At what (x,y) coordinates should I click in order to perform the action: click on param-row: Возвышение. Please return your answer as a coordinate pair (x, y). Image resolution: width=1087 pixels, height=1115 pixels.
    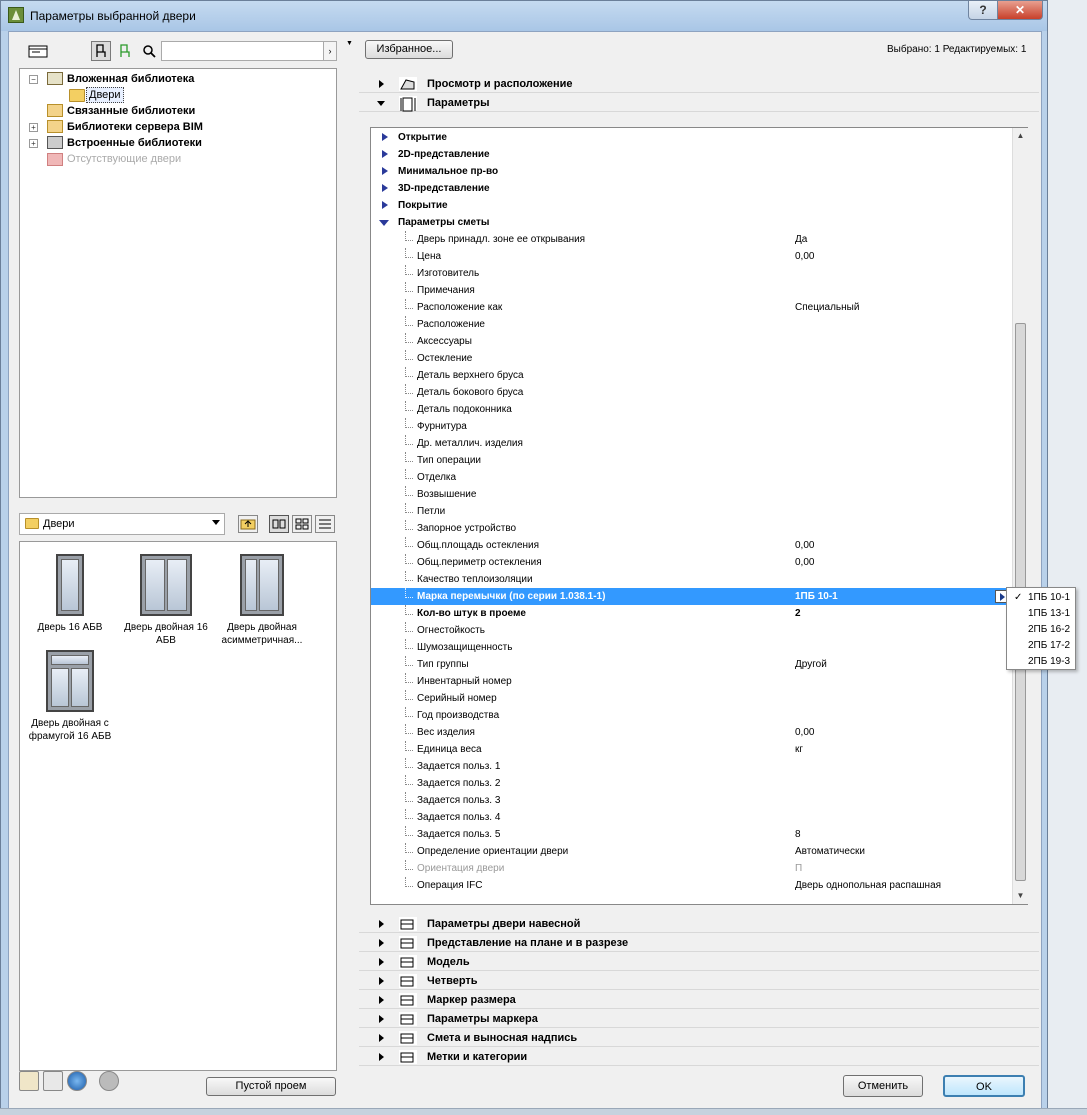
    Looking at the image, I should click on (691, 494).